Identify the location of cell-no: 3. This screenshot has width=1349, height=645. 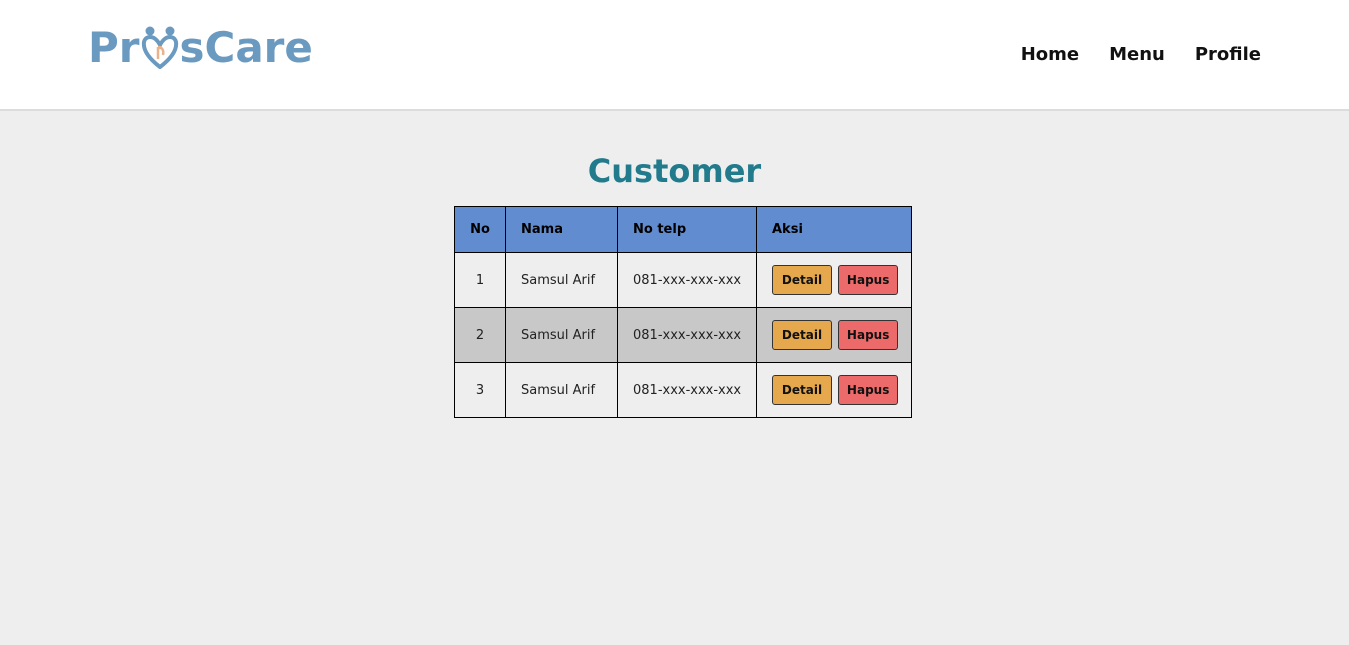
(480, 390).